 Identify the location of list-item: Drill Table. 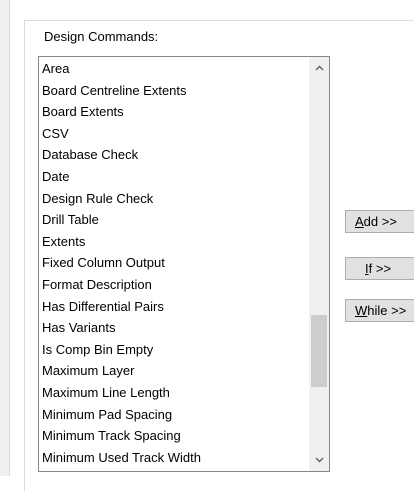
(175, 220).